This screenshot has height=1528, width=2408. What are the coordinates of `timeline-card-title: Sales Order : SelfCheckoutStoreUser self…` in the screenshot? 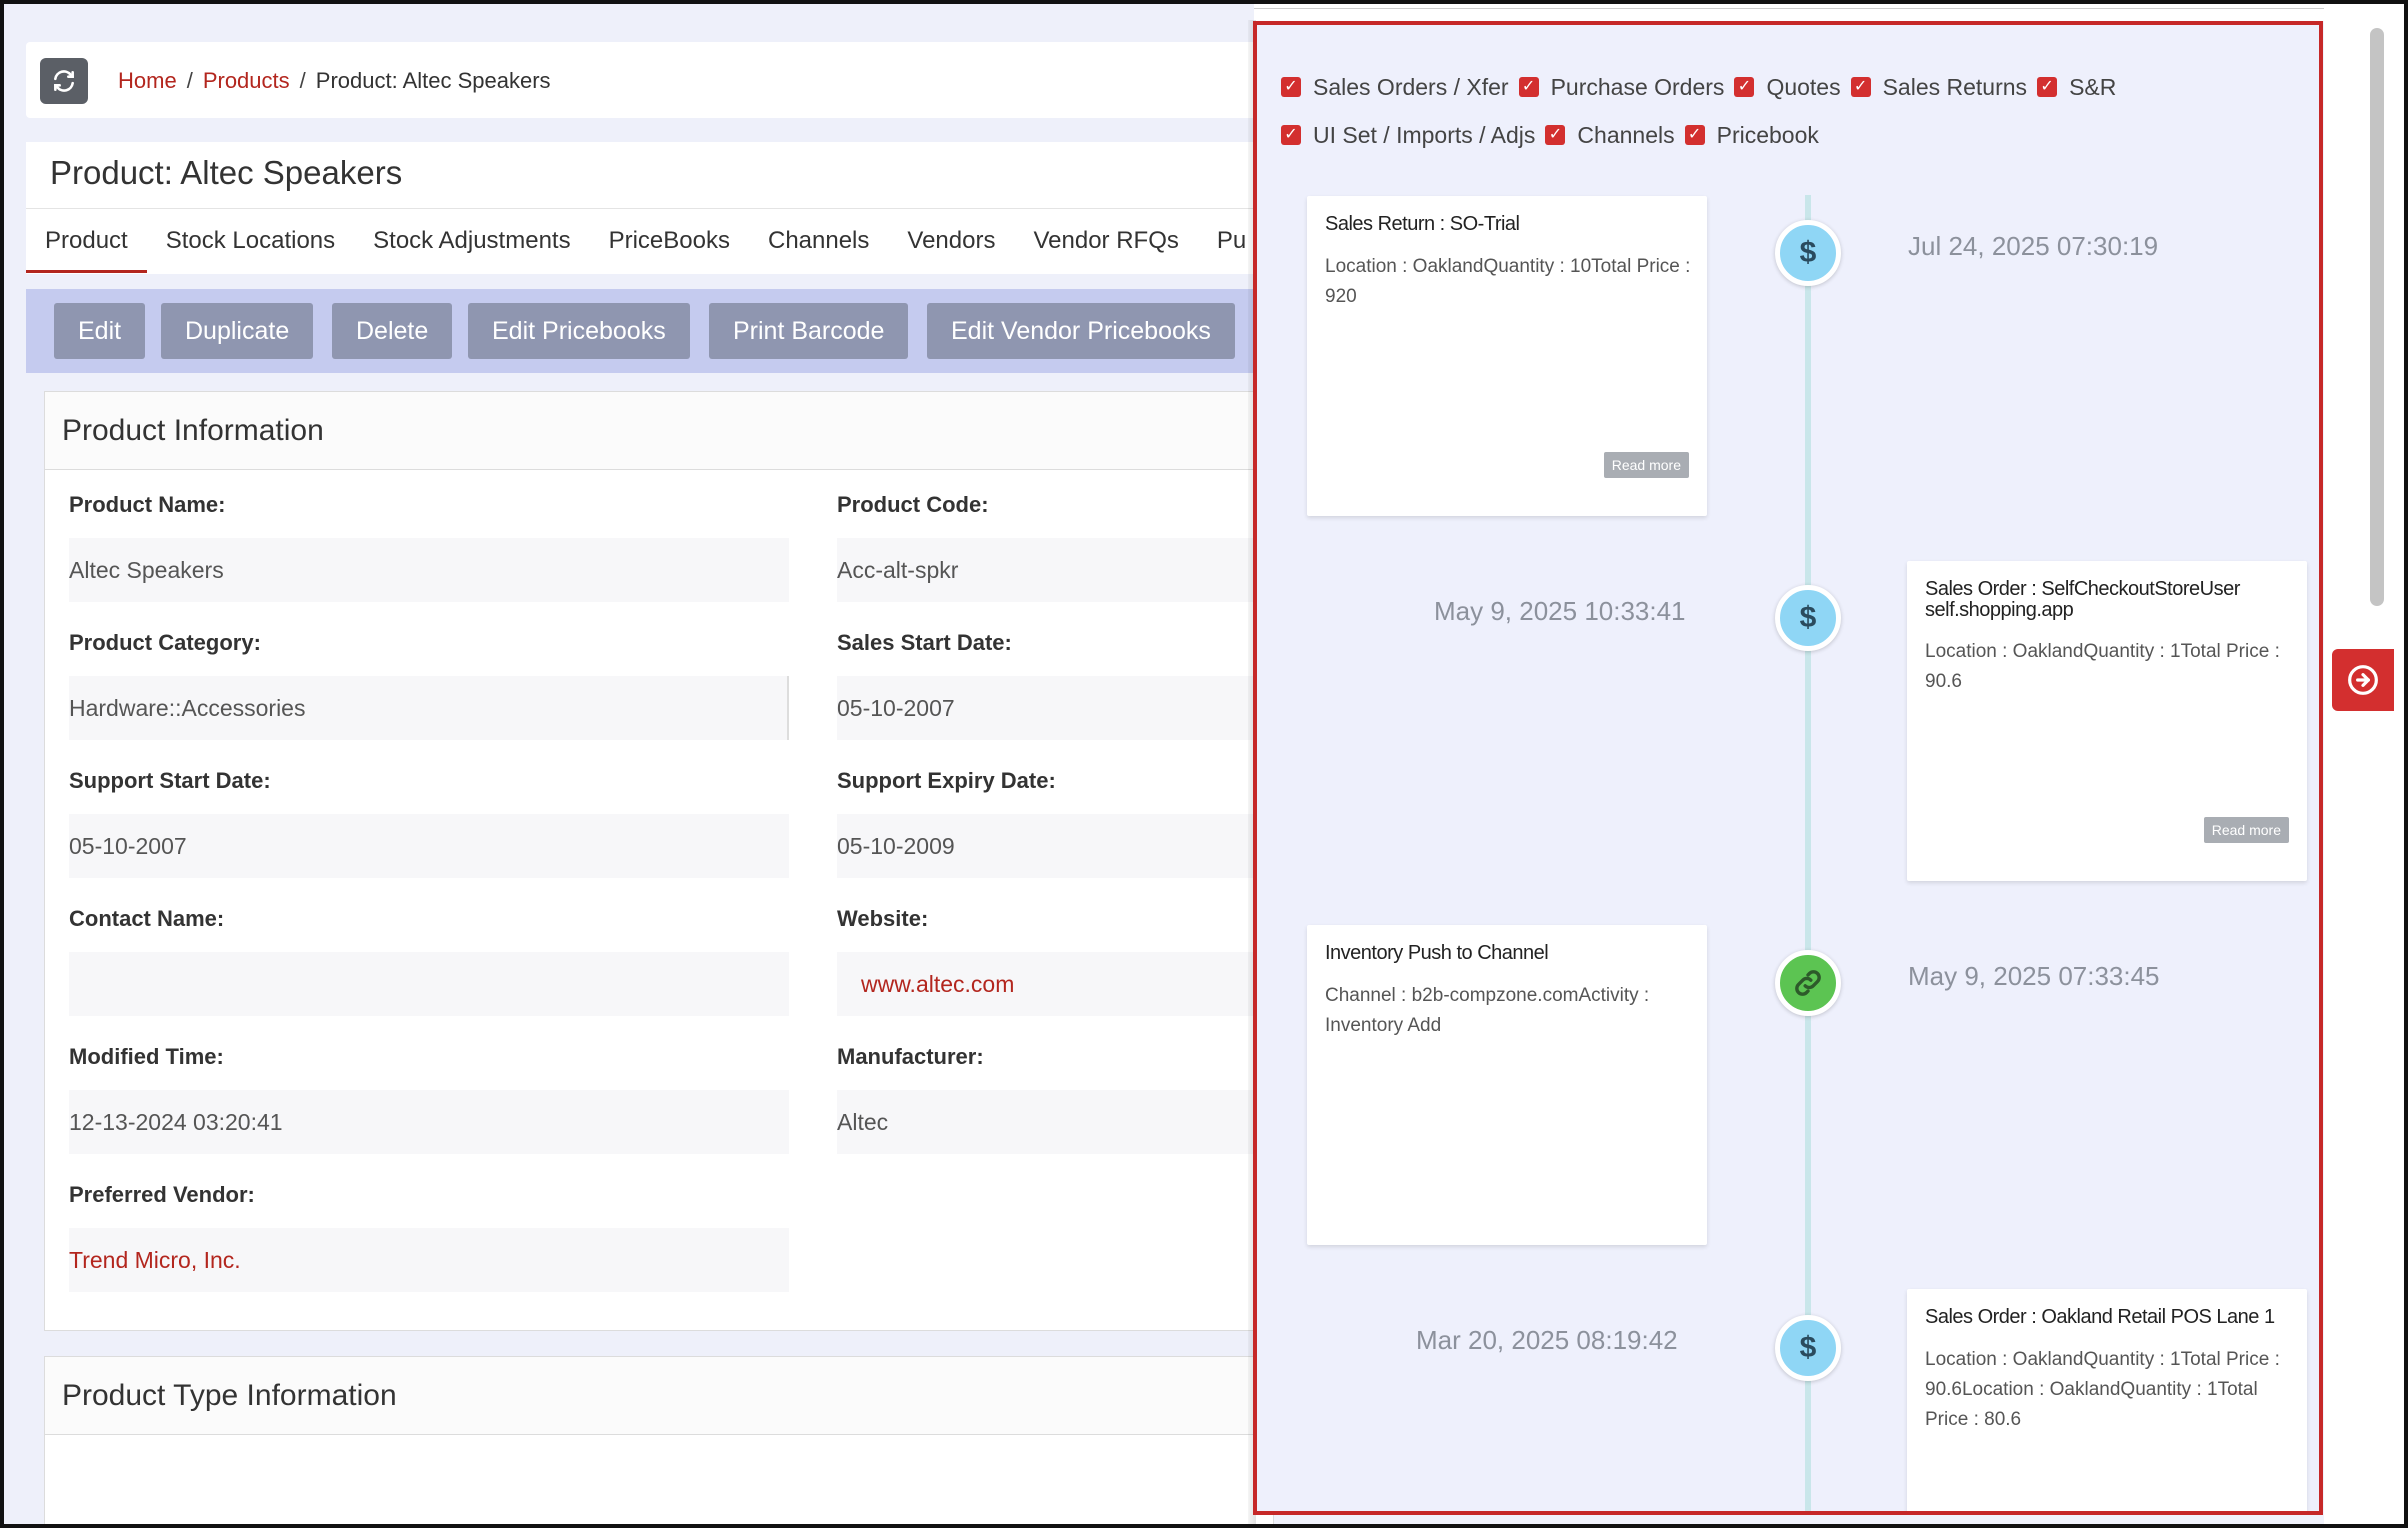 It's located at (2082, 599).